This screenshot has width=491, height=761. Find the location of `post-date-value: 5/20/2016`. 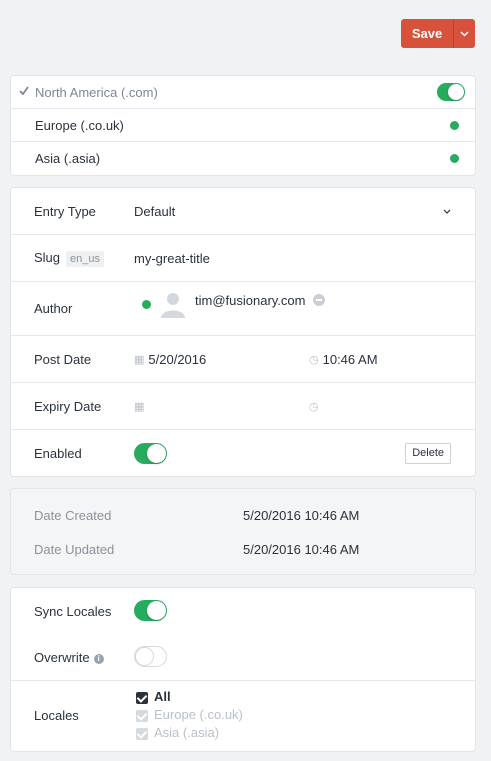

post-date-value: 5/20/2016 is located at coordinates (177, 359).